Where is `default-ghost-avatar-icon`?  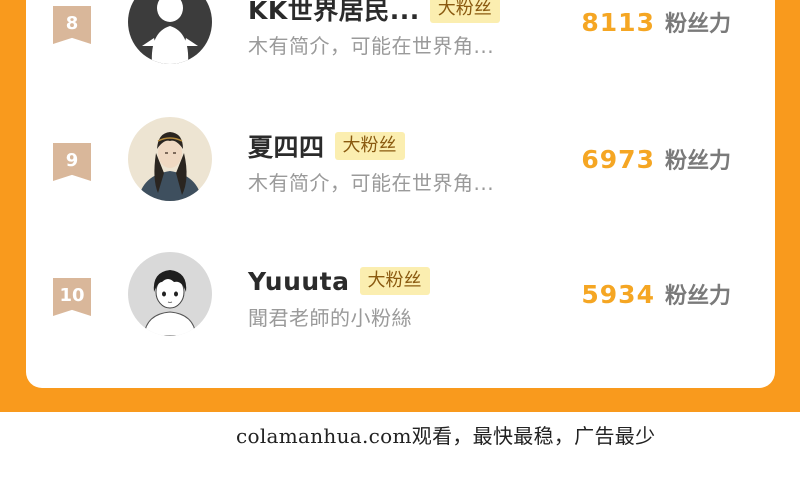 default-ghost-avatar-icon is located at coordinates (170, 32).